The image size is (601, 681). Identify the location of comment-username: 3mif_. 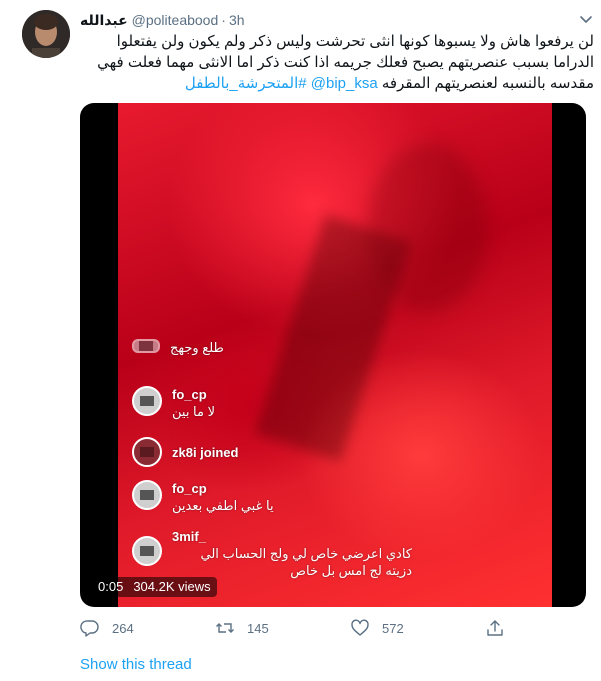
(189, 536).